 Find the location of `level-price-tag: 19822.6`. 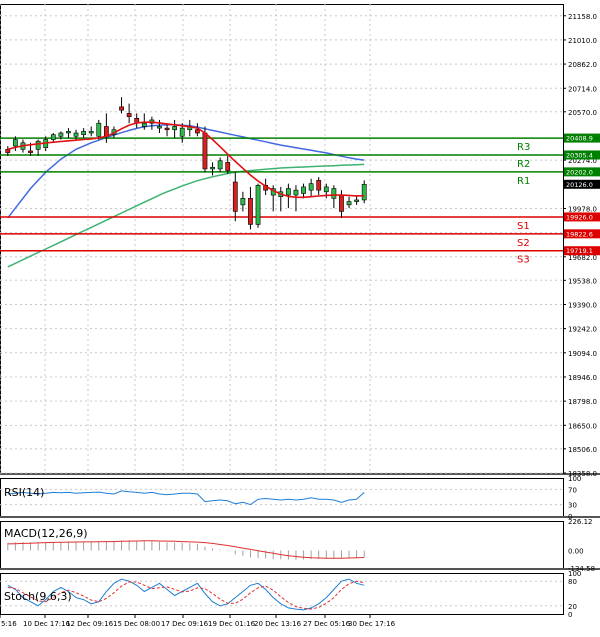

level-price-tag: 19822.6 is located at coordinates (579, 234).